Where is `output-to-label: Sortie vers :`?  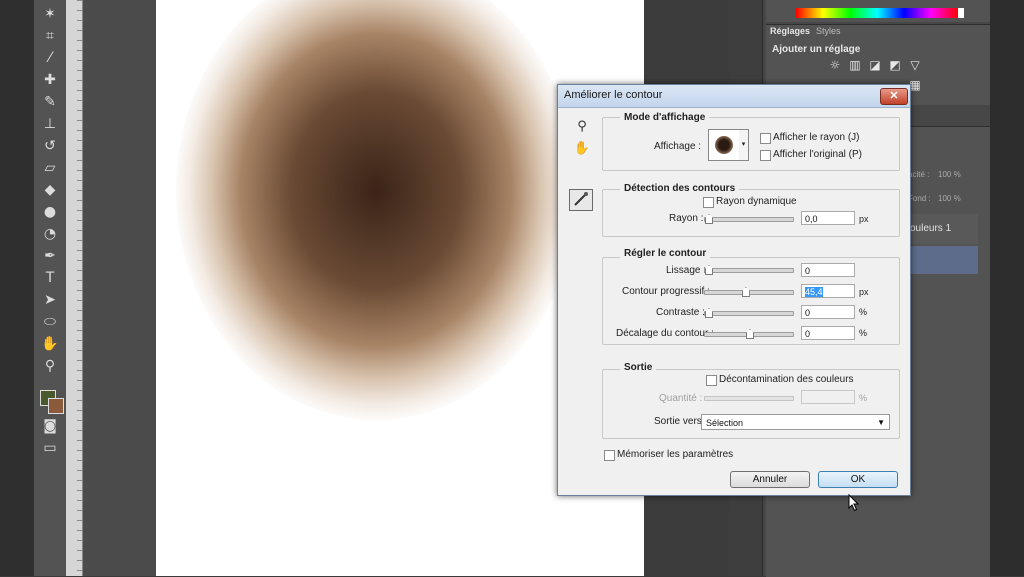
output-to-label: Sortie vers : is located at coordinates (681, 421).